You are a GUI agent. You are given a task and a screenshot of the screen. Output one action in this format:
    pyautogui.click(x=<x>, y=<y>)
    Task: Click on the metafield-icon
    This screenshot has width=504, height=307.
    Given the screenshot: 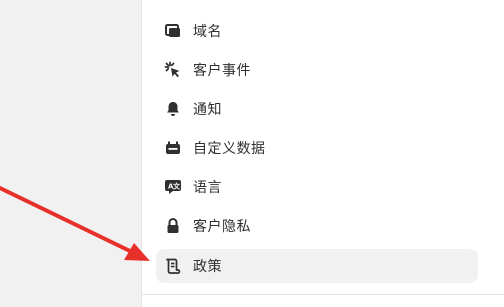 What is the action you would take?
    pyautogui.click(x=173, y=148)
    